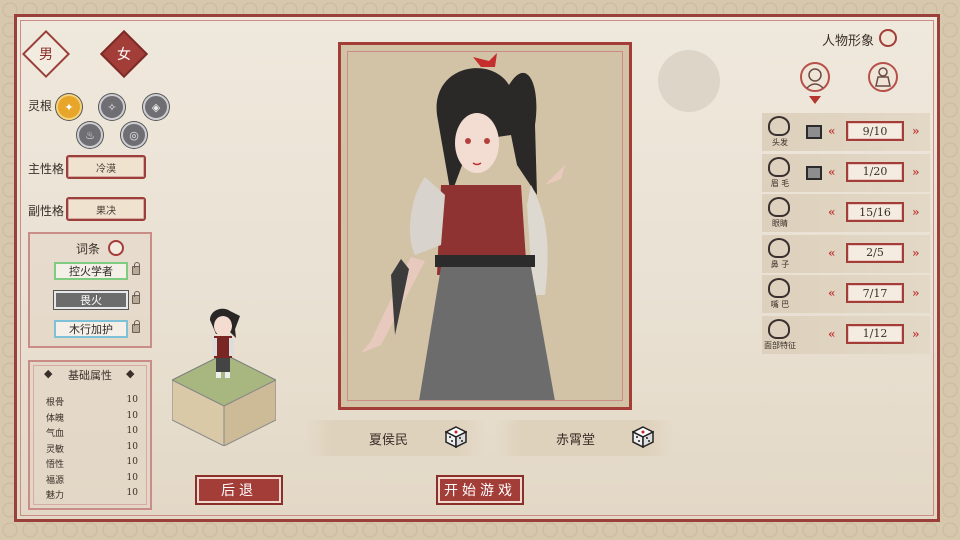  Describe the element at coordinates (88, 249) in the screenshot. I see `traits-title: 词条` at that location.